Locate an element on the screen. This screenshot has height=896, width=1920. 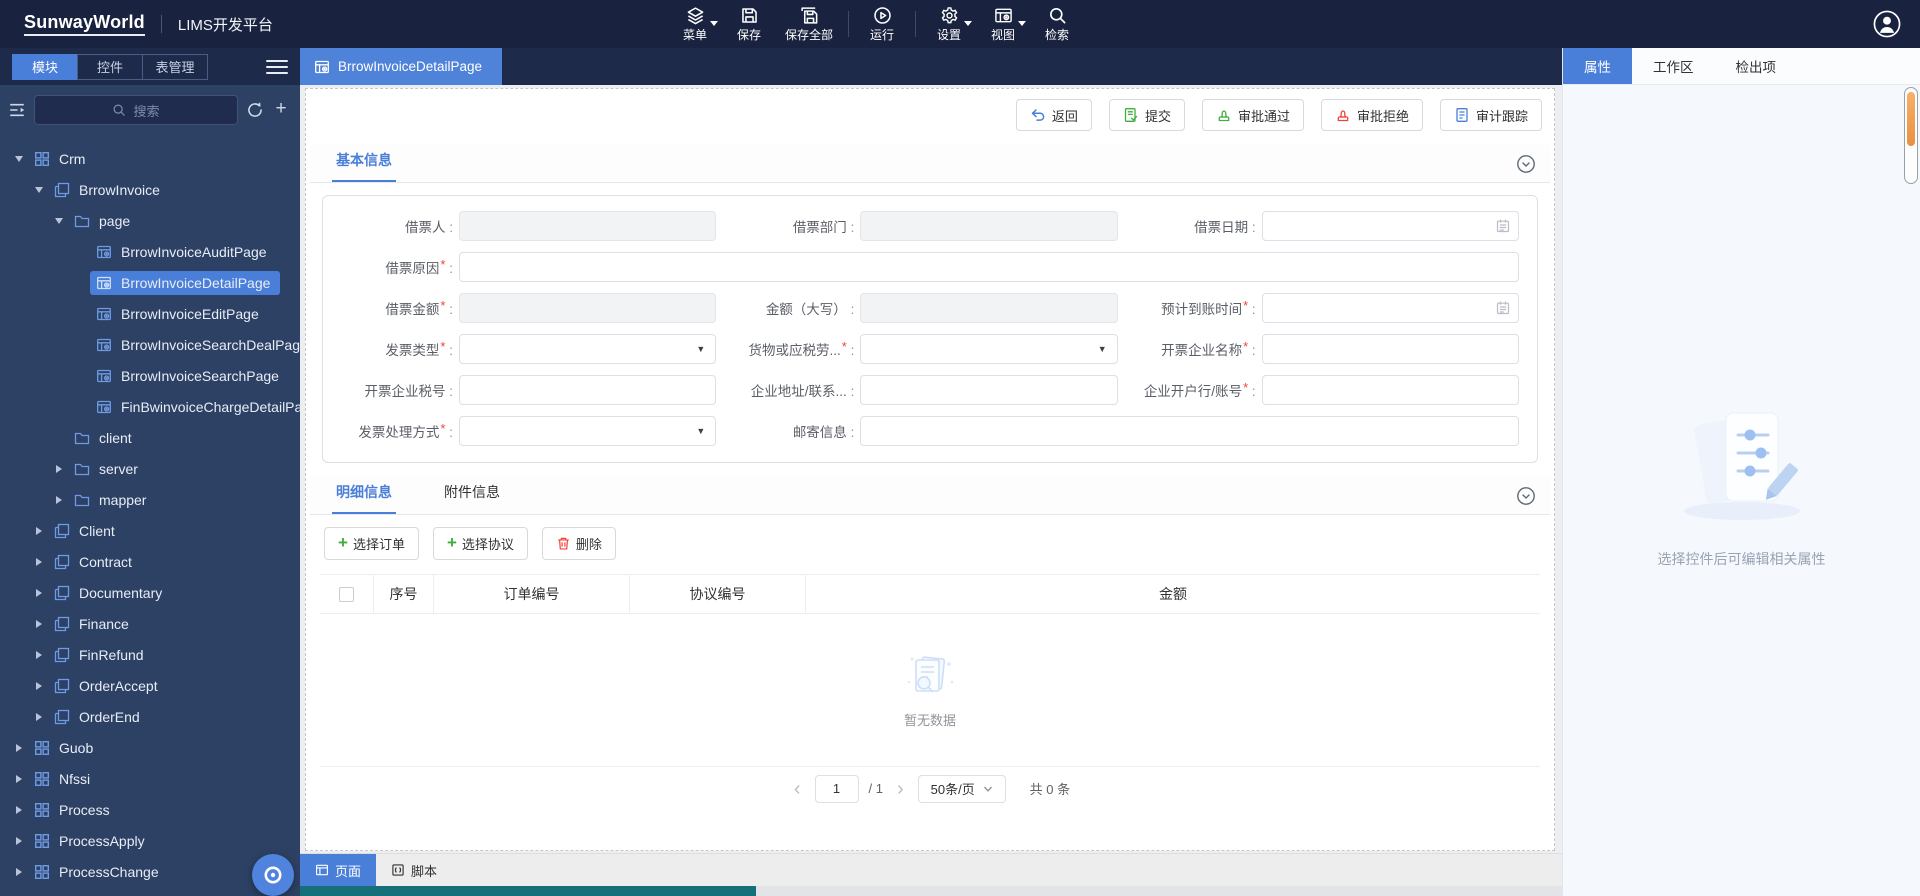
invoice-handling-select: ▼ is located at coordinates (588, 431).